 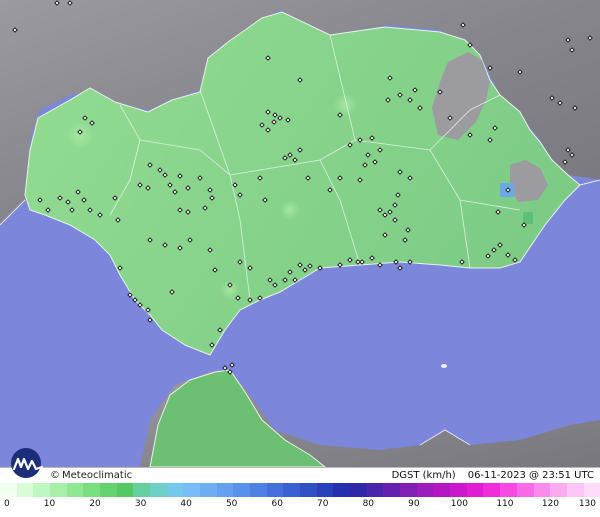 I want to click on legend-tick-label: 40, so click(x=186, y=504).